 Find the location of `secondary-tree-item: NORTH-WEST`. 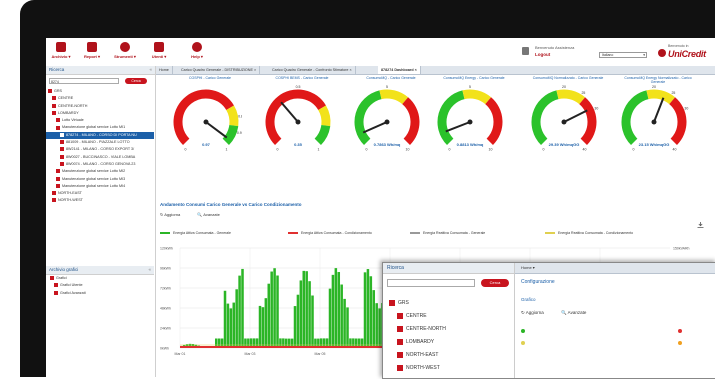

secondary-tree-item: NORTH-WEST is located at coordinates (451, 368).